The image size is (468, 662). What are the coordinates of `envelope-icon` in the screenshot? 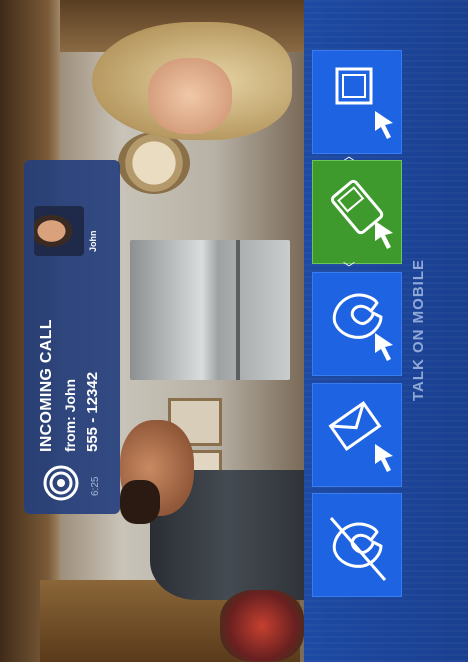 It's located at (360, 436).